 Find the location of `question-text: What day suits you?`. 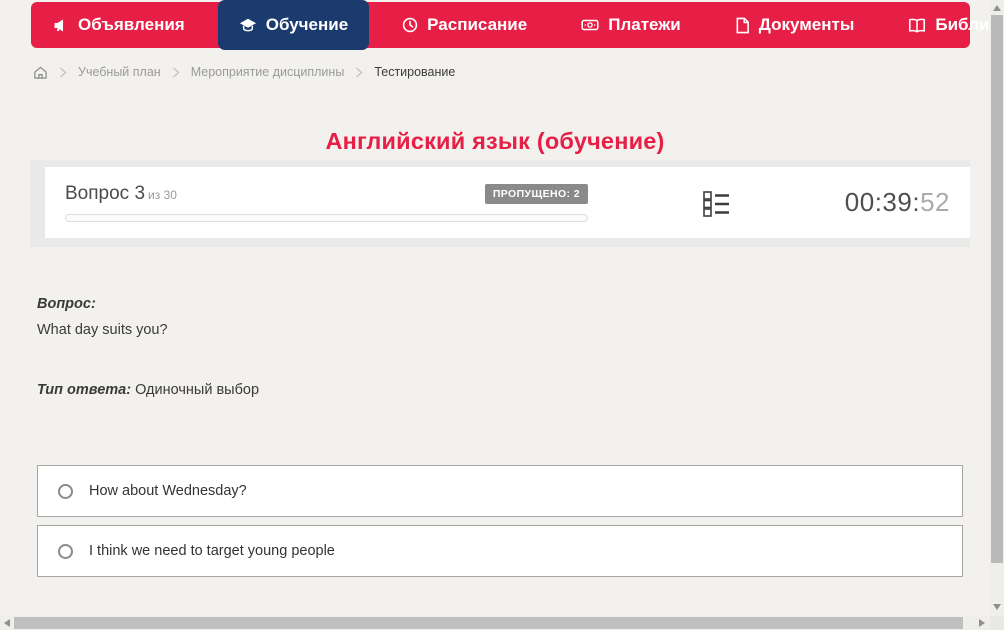

question-text: What day suits you? is located at coordinates (102, 330).